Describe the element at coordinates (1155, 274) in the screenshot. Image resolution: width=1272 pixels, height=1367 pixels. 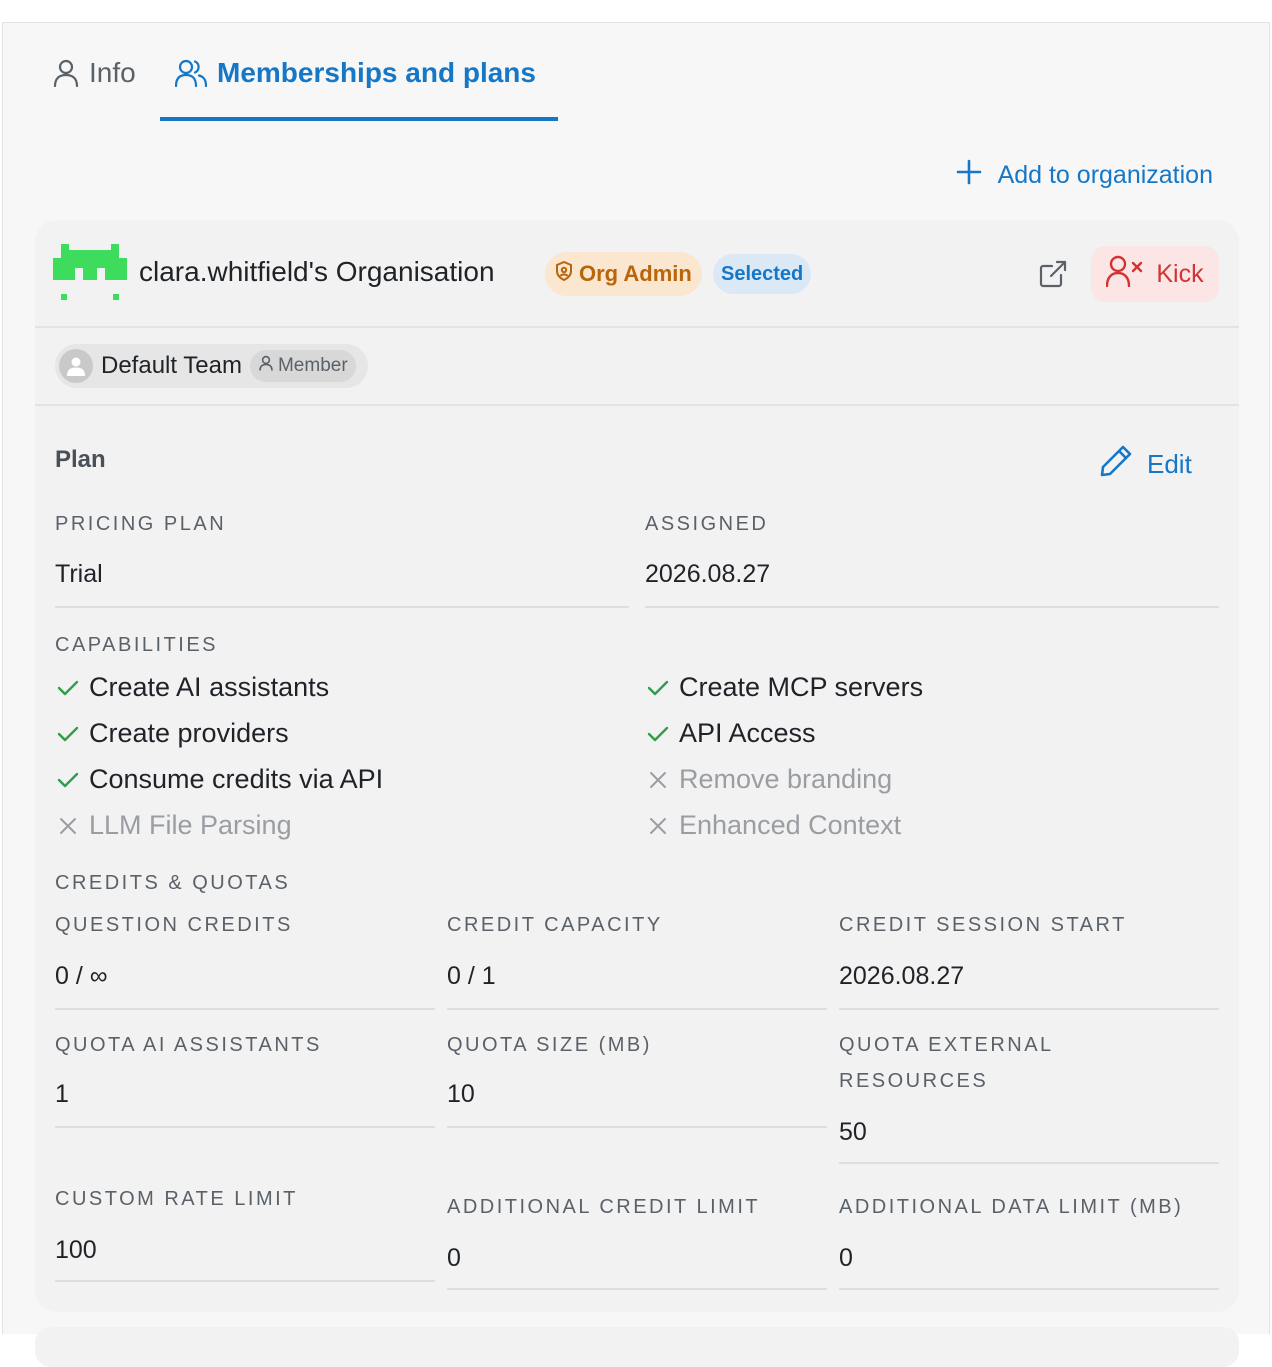
I see `kick-button: Kick` at that location.